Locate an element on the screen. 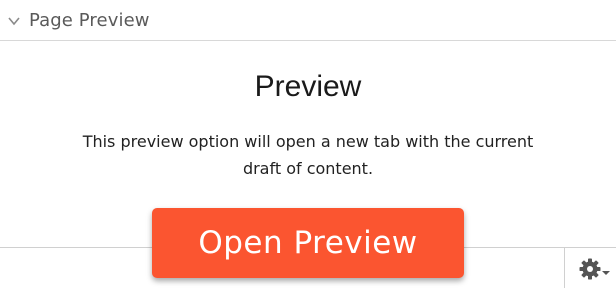 The height and width of the screenshot is (288, 616). chevron-down-icon is located at coordinates (14, 20).